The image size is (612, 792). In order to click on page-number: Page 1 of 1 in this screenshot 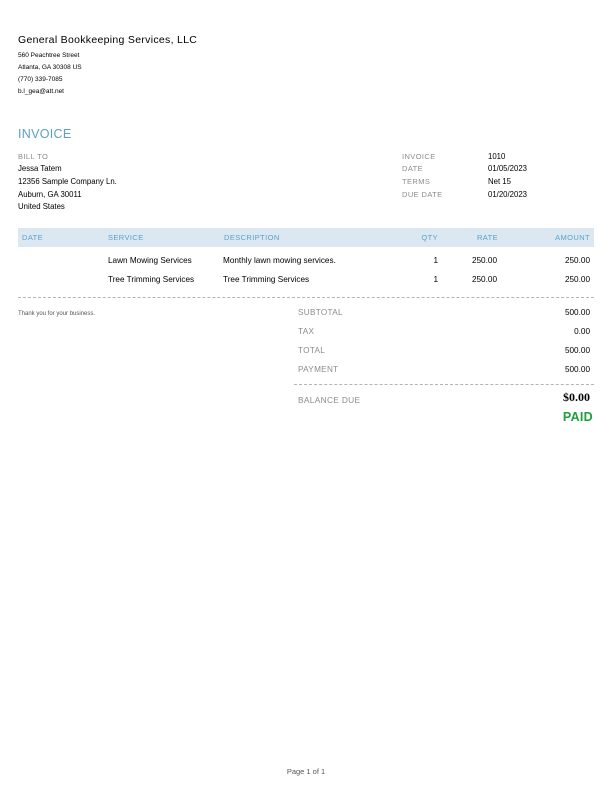, I will do `click(306, 771)`.